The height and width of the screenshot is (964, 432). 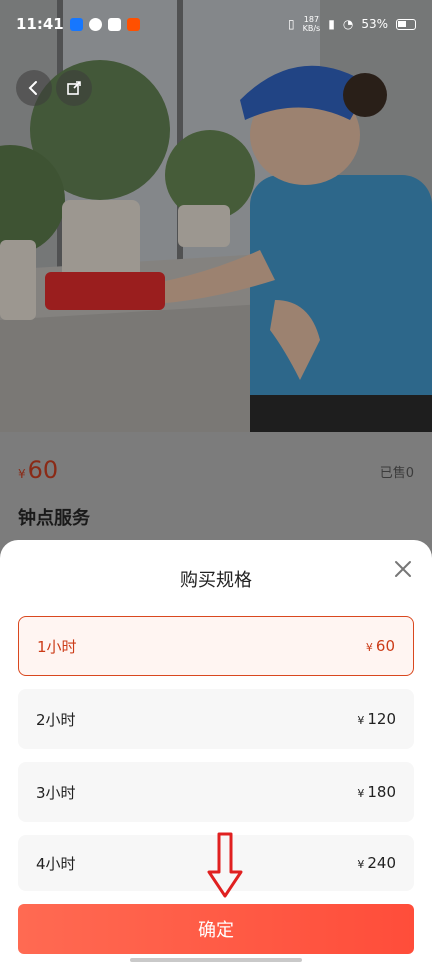 I want to click on mail-icon, so click(x=114, y=24).